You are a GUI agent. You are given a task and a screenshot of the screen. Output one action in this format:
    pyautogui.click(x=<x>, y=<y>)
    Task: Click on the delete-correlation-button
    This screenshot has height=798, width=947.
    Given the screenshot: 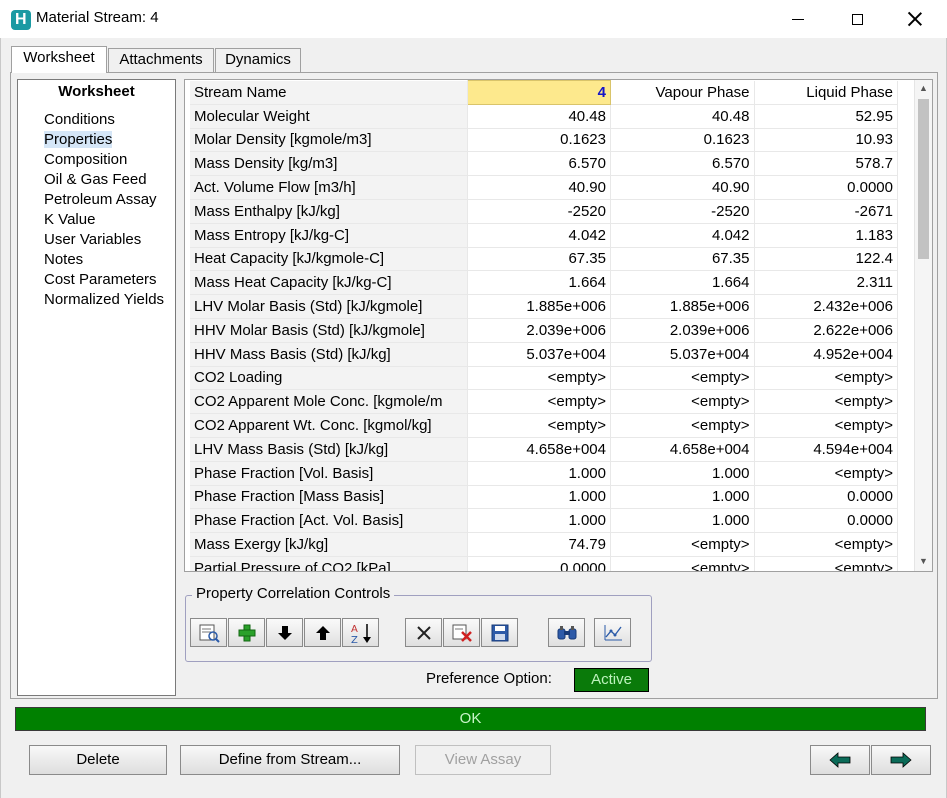 What is the action you would take?
    pyautogui.click(x=423, y=632)
    